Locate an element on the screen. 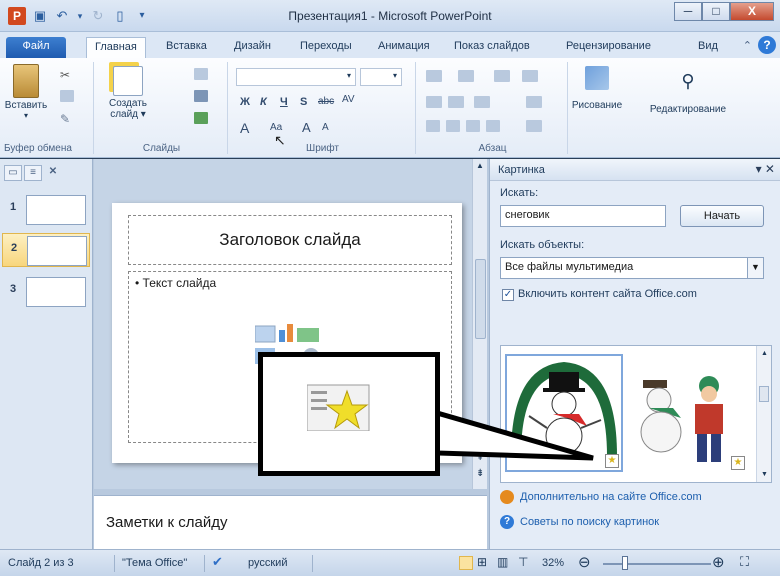 Image resolution: width=780 pixels, height=576 pixels. slide-counter: Слайд 2 из 3 is located at coordinates (41, 563).